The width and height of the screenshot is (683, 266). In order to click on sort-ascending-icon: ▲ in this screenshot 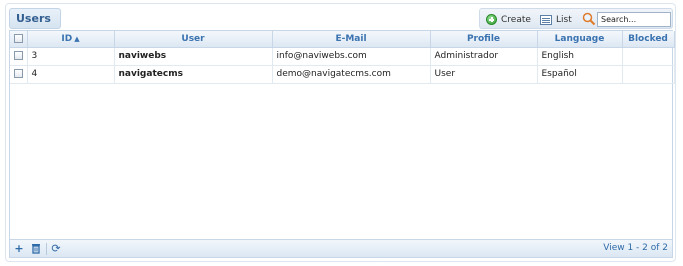, I will do `click(77, 38)`.